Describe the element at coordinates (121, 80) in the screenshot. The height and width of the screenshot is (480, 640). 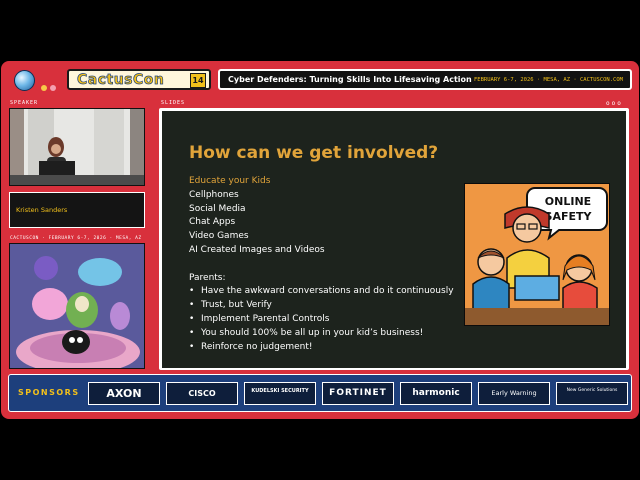
I see `logo-text: CactusCon` at that location.